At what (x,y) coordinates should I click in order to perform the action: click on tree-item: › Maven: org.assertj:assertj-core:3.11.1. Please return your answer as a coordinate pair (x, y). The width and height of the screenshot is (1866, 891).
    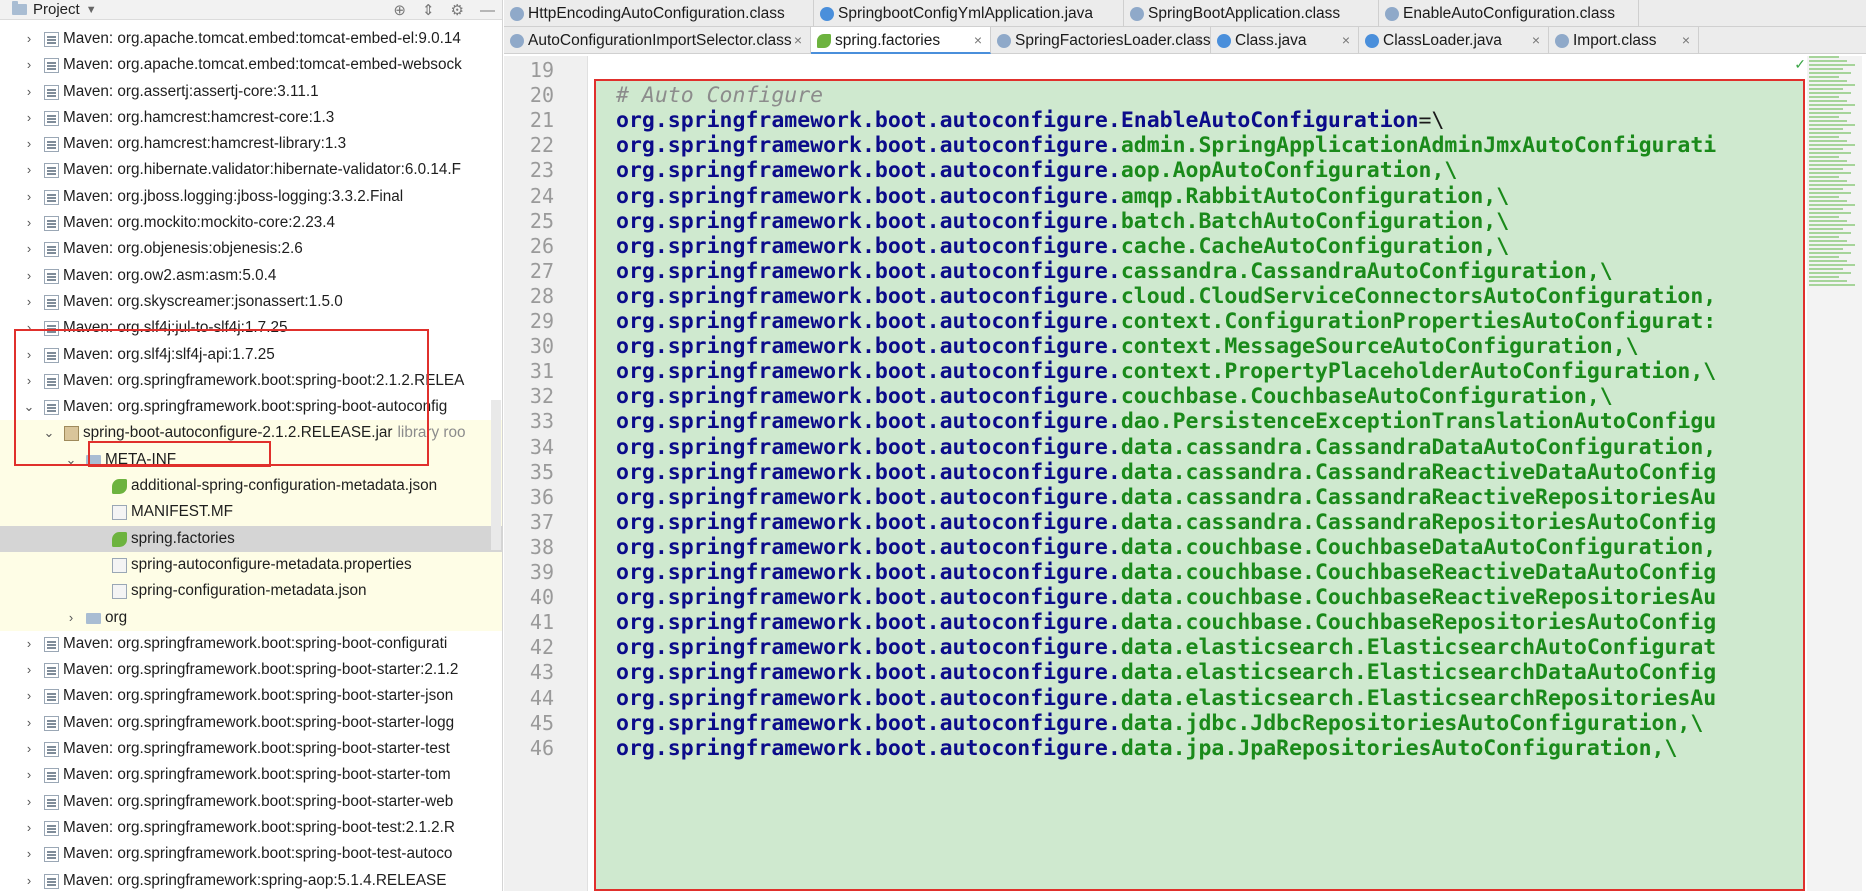
    Looking at the image, I should click on (251, 92).